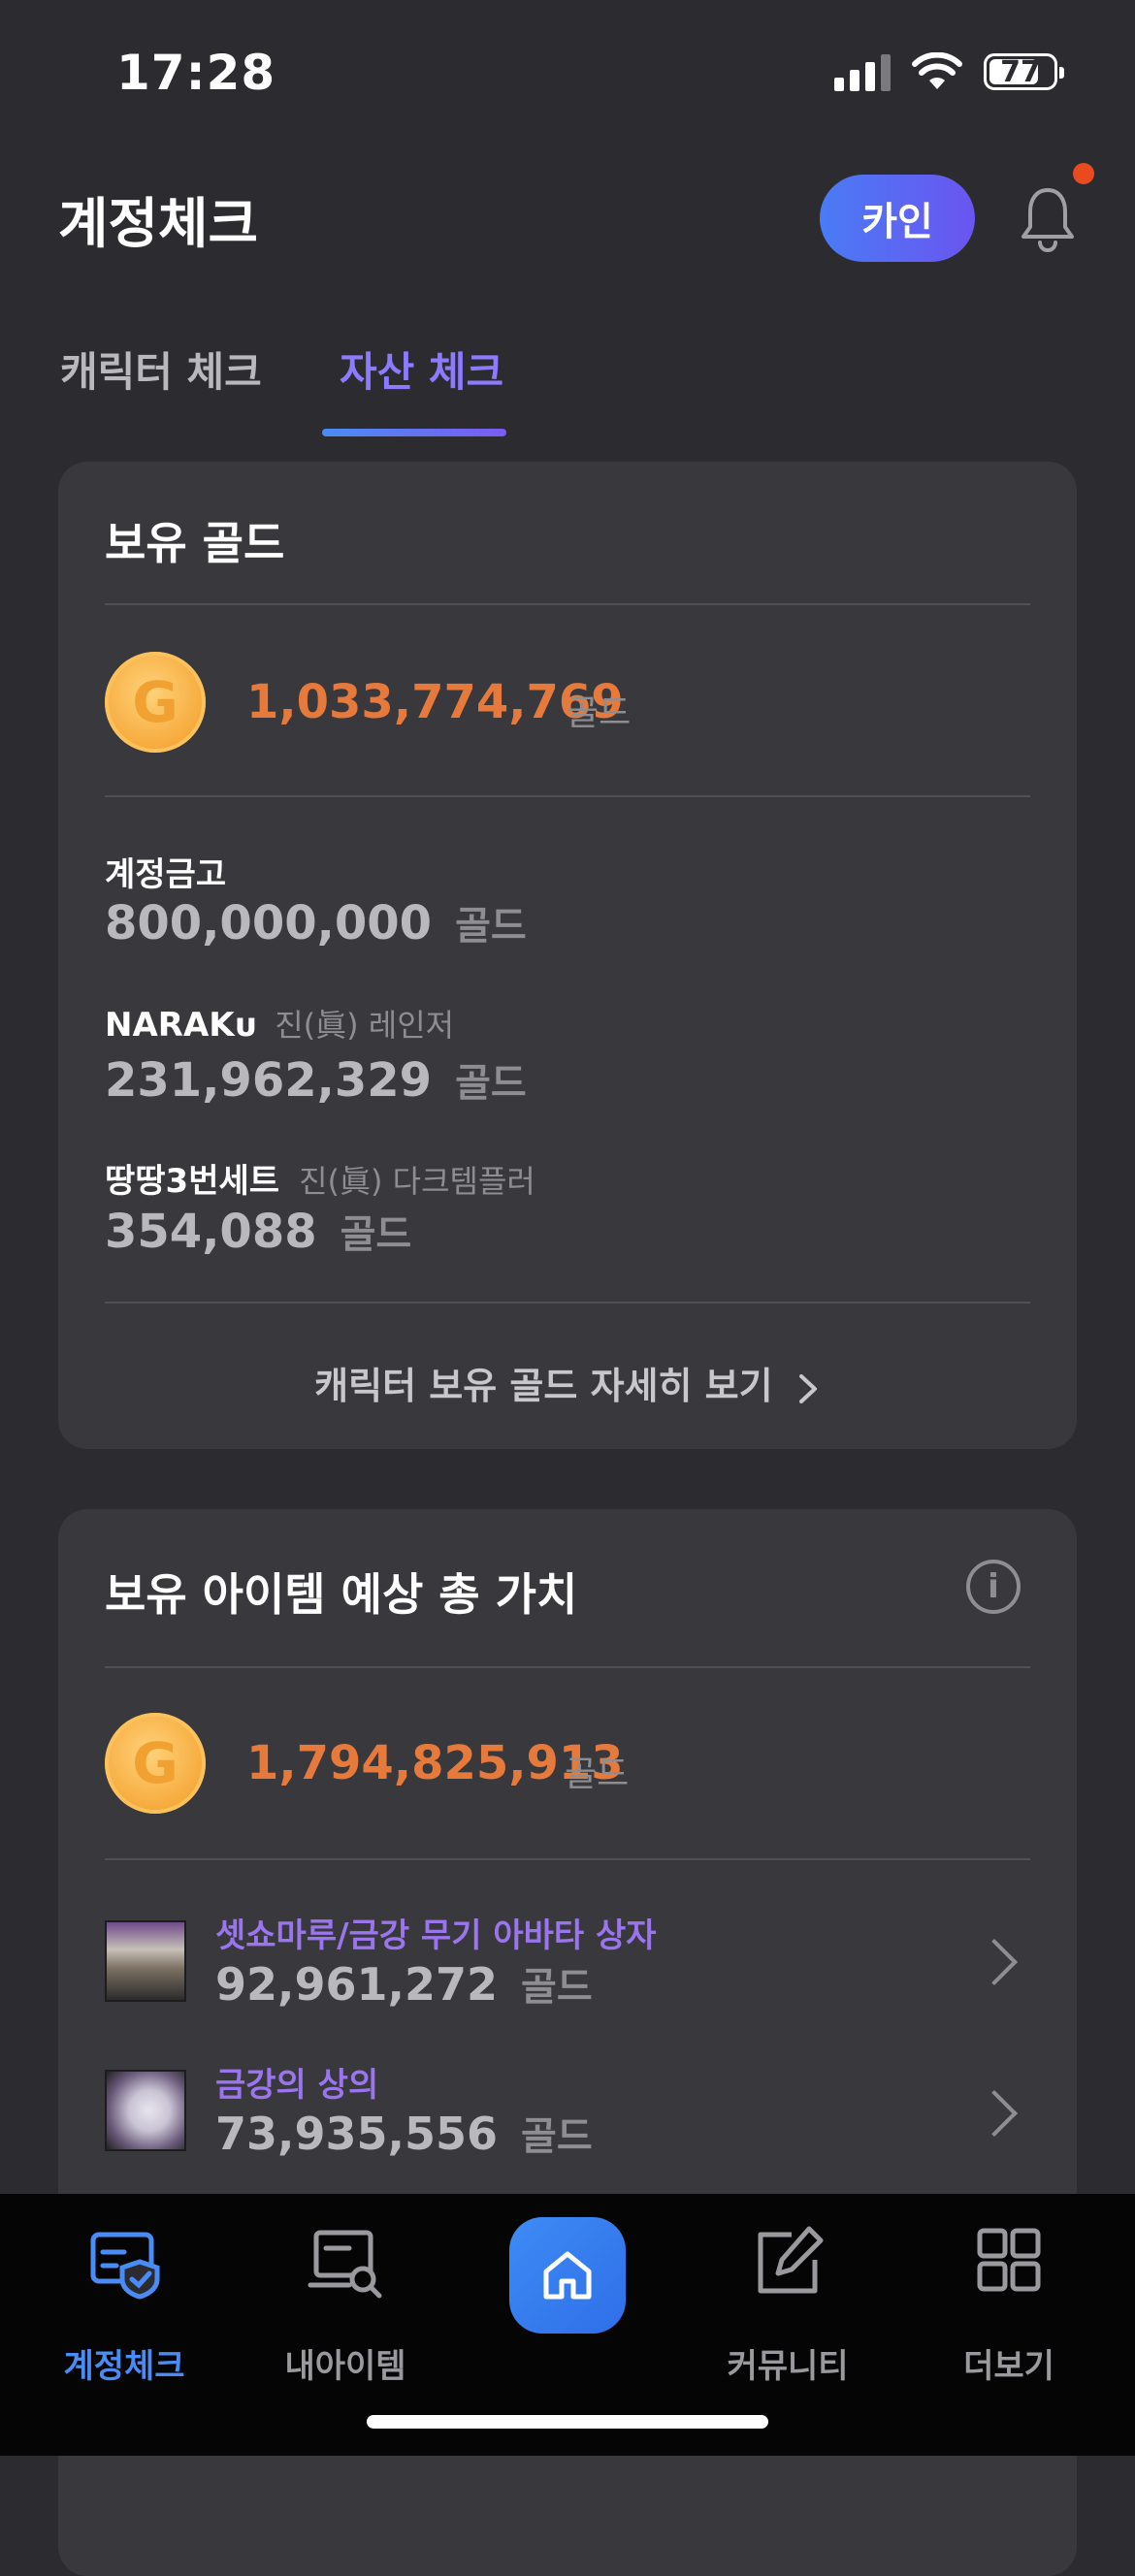 The height and width of the screenshot is (2576, 1135). I want to click on gold-row-value: 231,962,329 골드, so click(316, 1080).